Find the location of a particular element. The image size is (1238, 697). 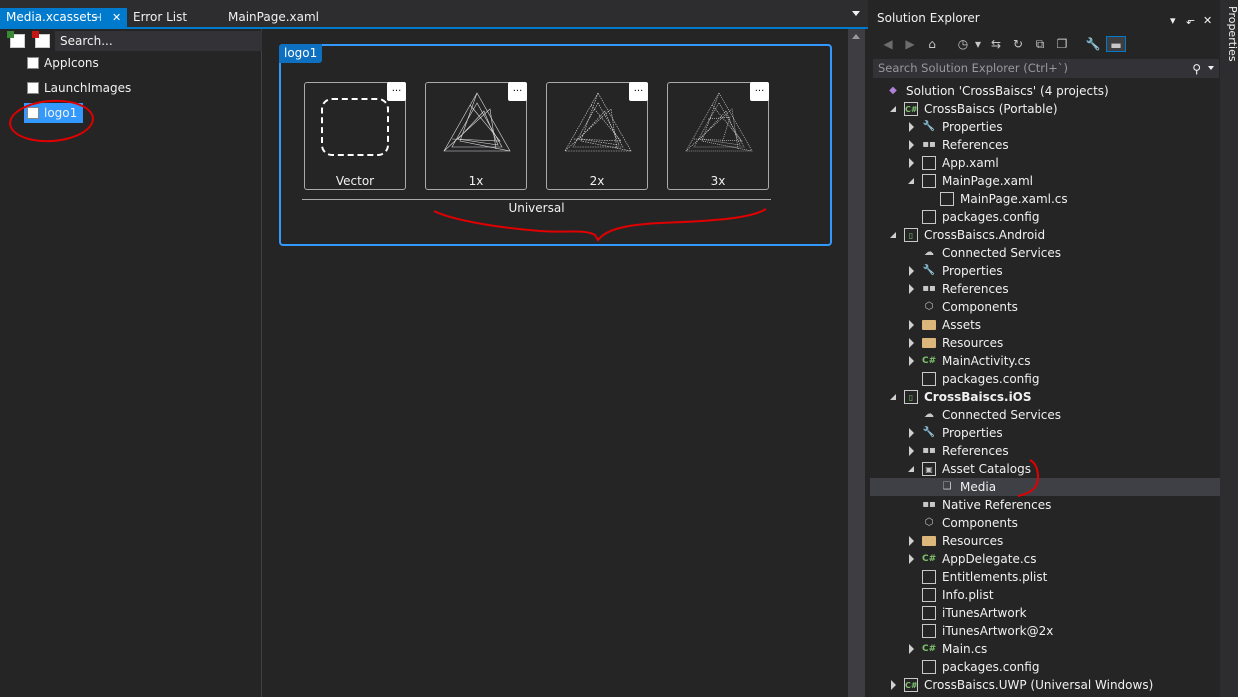

tree-item: MainPage.xaml is located at coordinates (1045, 181).